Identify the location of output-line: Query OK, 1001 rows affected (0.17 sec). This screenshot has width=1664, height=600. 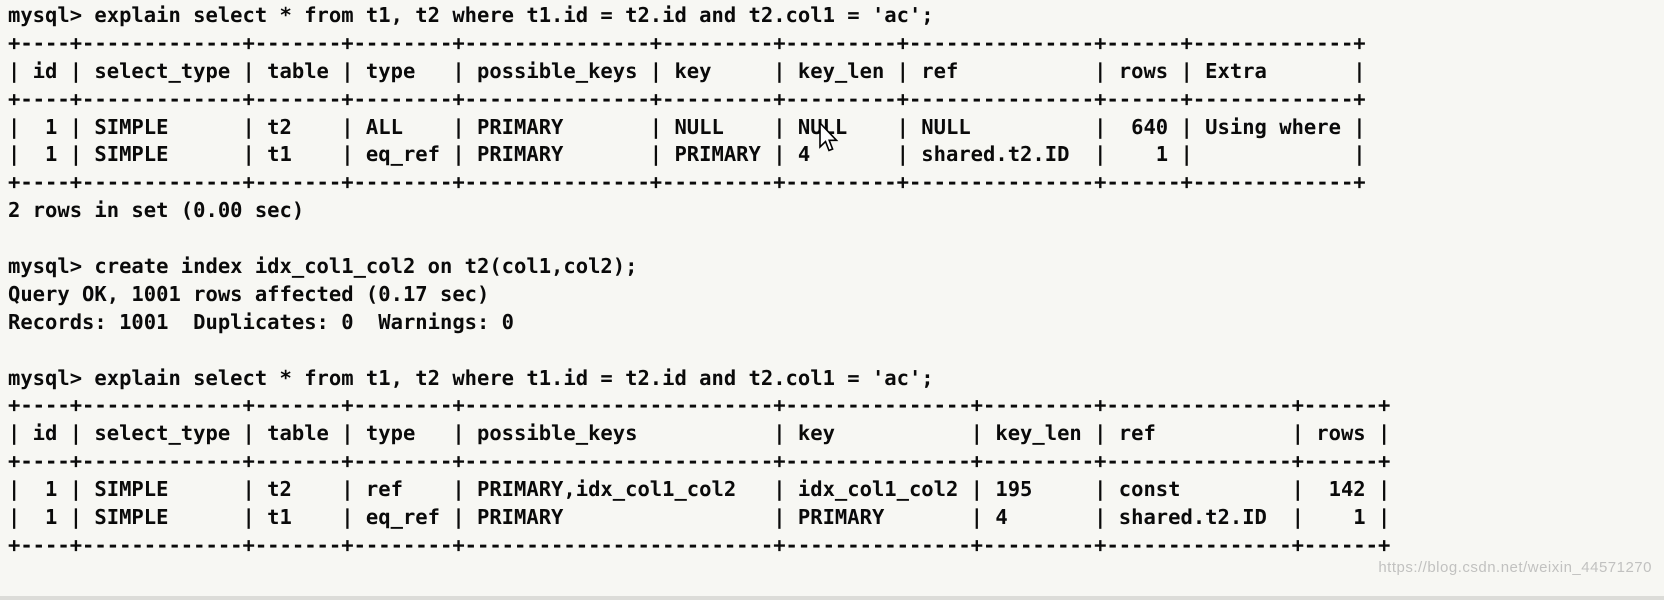
(249, 293).